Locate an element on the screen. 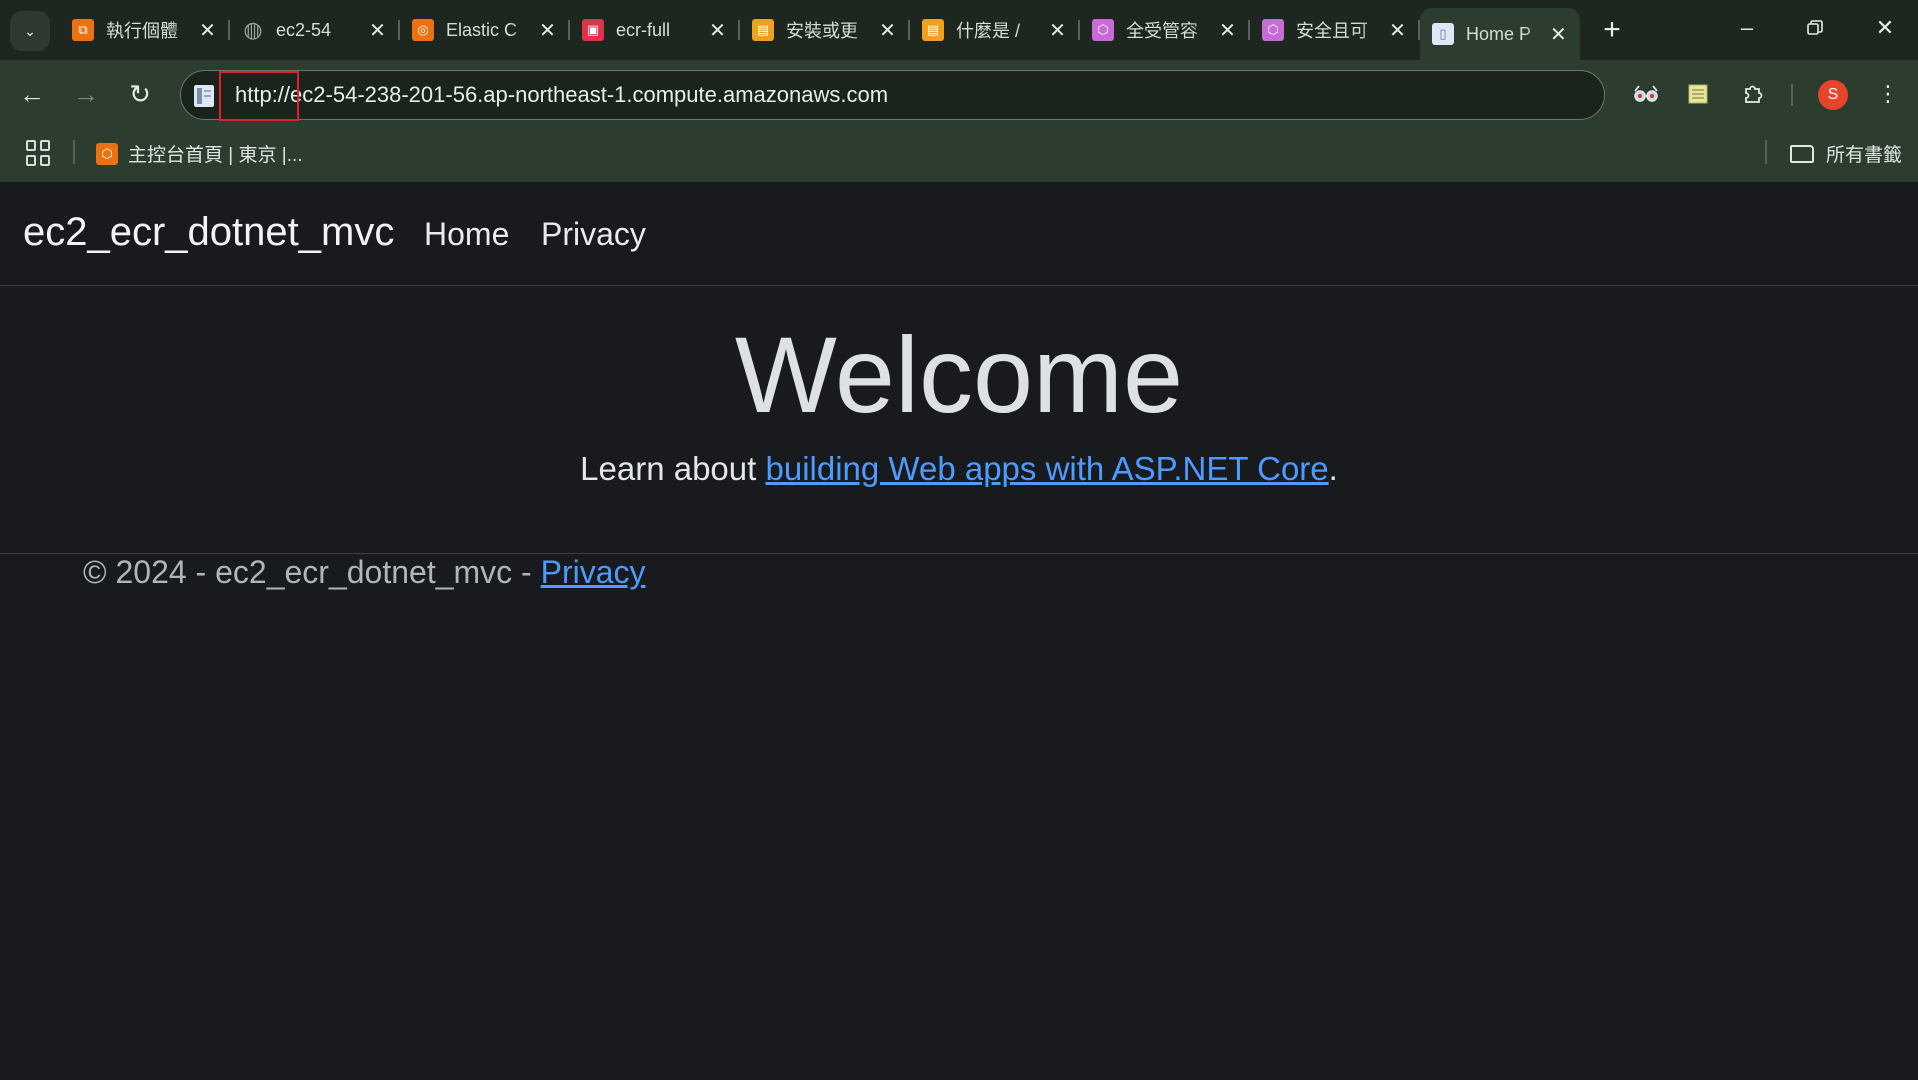 The width and height of the screenshot is (1918, 1080). browser-tab: ▤ 什麼是 / ✕ is located at coordinates (995, 30).